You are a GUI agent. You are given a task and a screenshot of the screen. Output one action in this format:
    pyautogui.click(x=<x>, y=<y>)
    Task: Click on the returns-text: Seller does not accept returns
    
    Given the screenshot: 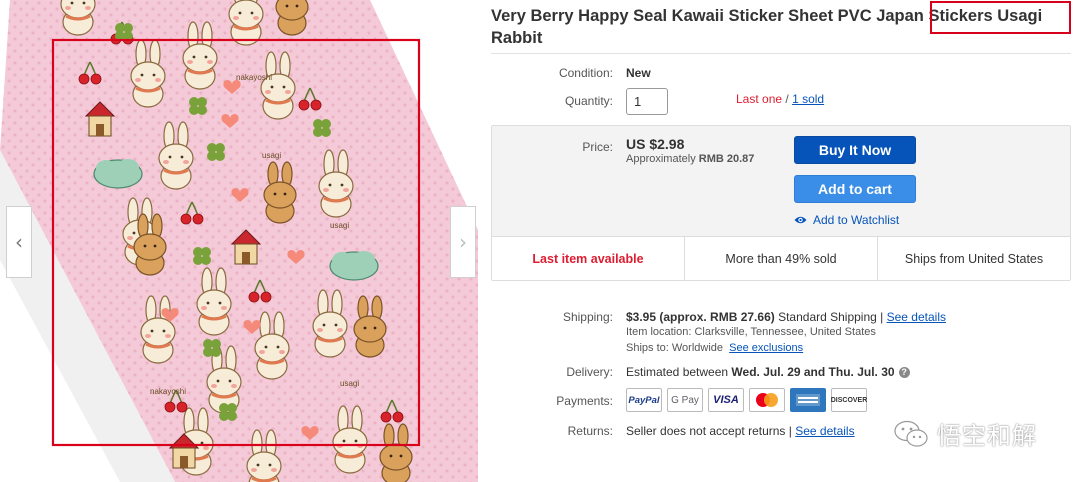 What is the action you would take?
    pyautogui.click(x=706, y=431)
    